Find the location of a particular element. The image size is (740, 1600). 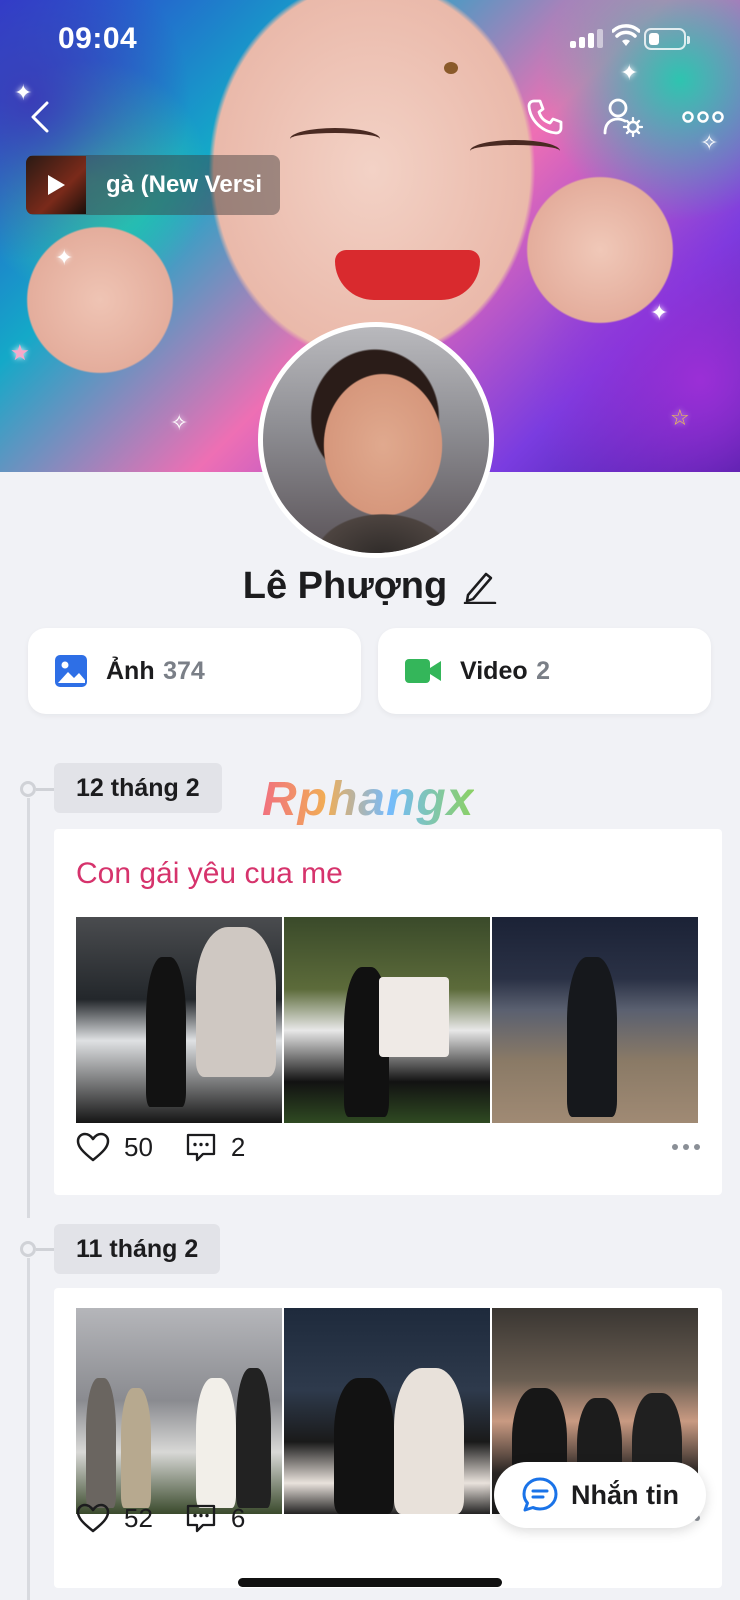

music-thumbnail is located at coordinates (56, 185).